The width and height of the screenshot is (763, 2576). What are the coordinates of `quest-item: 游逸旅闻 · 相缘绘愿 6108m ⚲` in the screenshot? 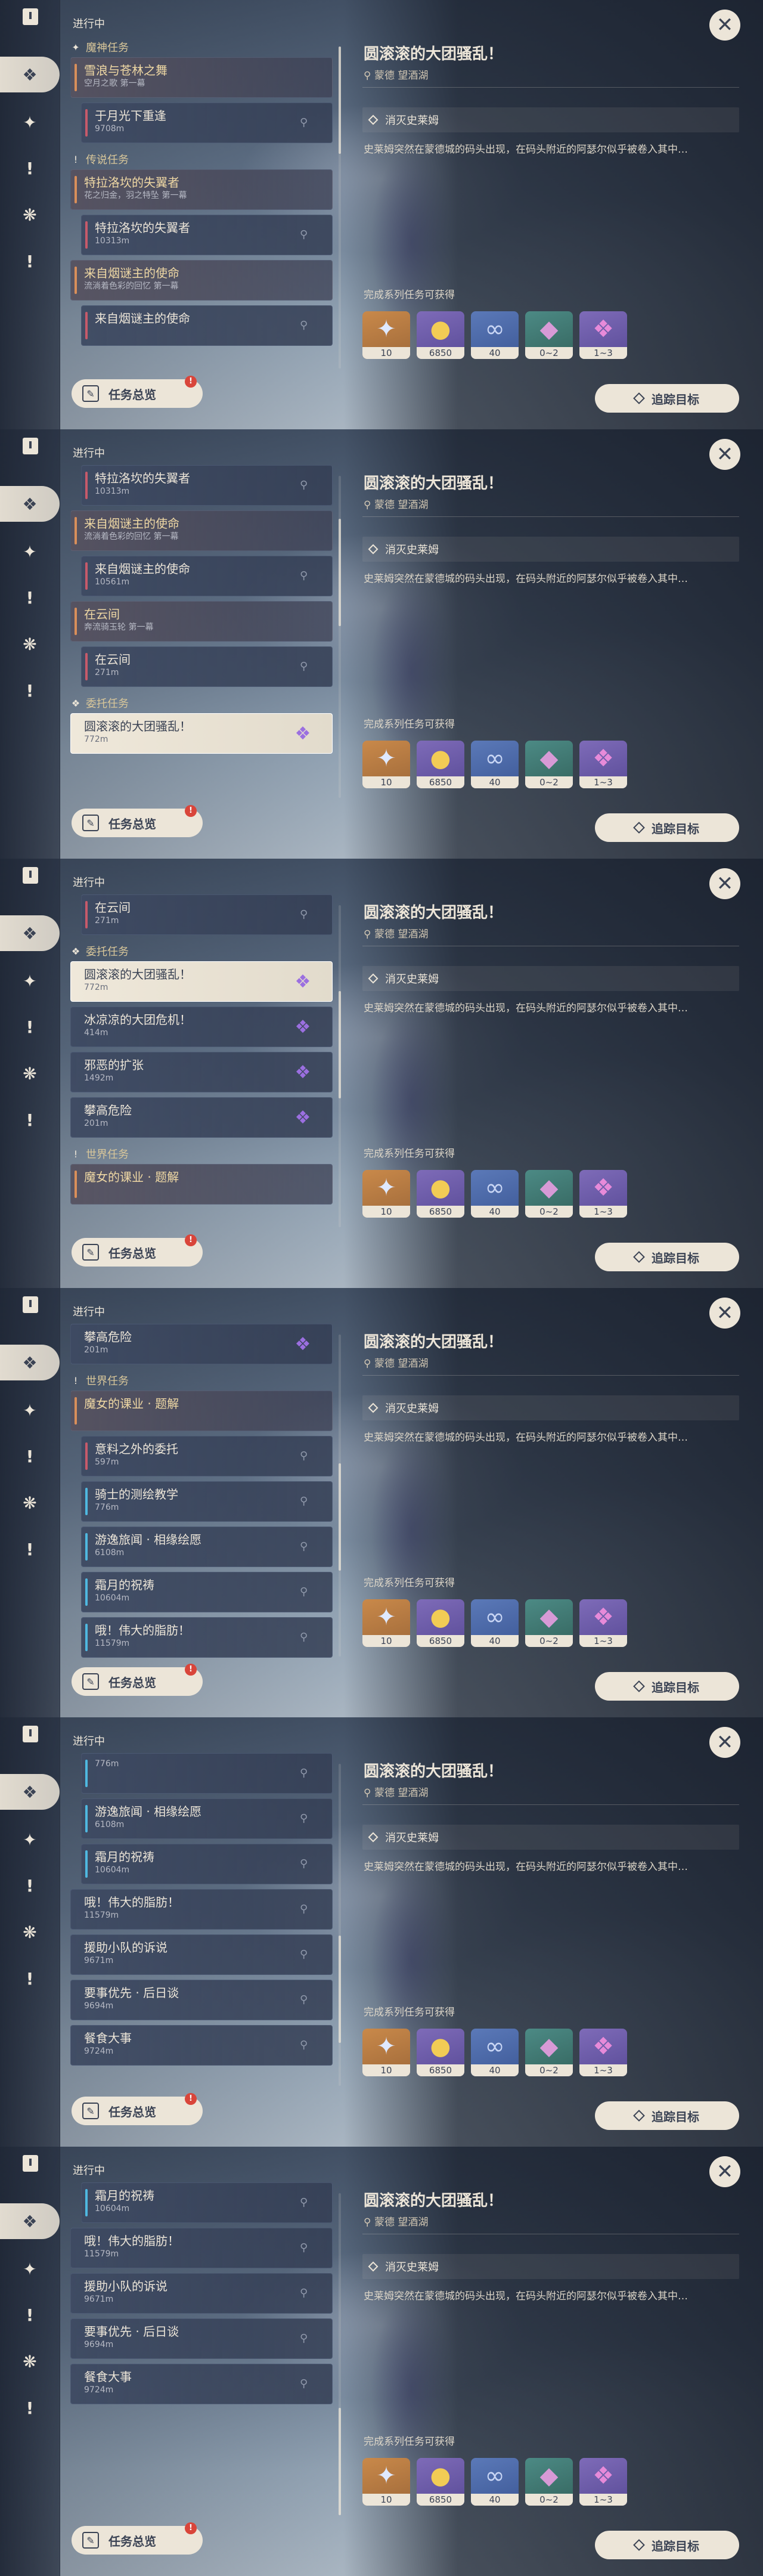 It's located at (207, 1547).